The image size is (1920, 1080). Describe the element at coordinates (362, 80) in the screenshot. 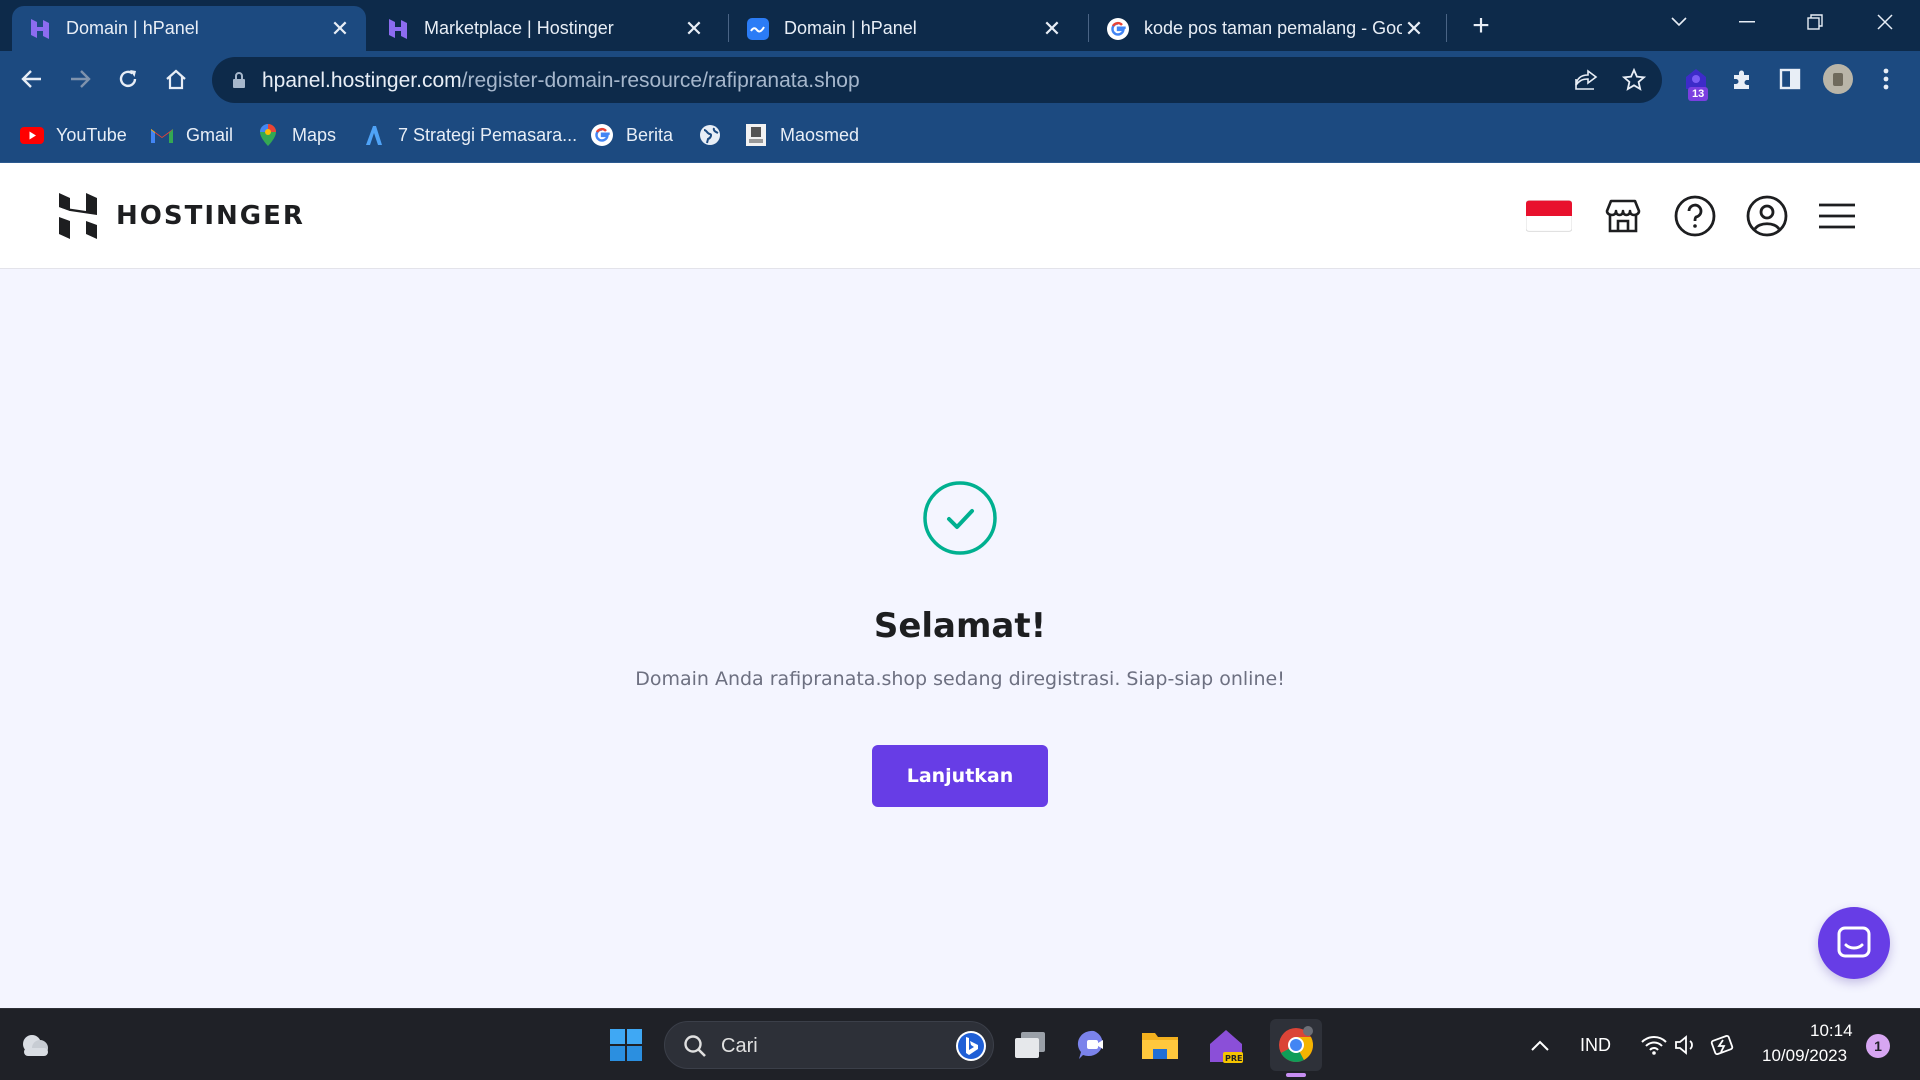

I see `url-domain: hpanel.hostinger.com` at that location.